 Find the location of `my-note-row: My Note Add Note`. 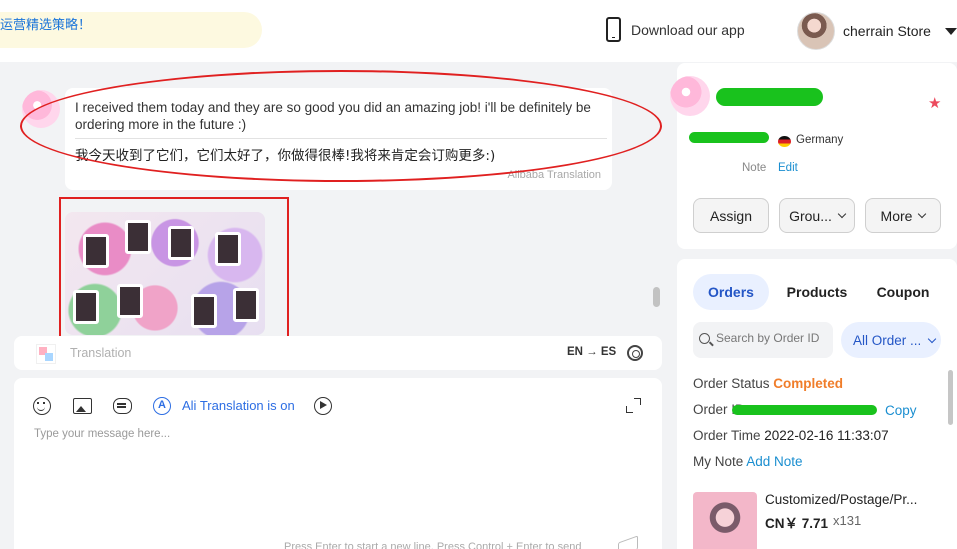

my-note-row: My Note Add Note is located at coordinates (748, 461).